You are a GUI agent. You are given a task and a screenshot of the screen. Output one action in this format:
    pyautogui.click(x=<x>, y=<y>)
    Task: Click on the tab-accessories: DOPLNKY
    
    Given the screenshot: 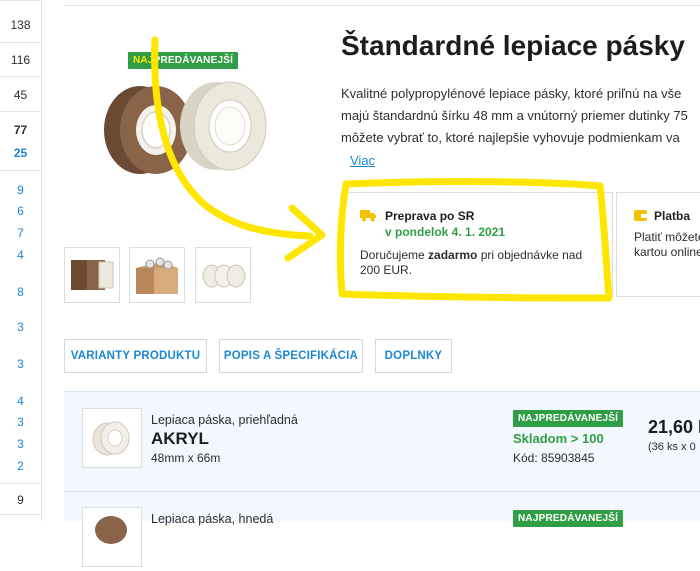 What is the action you would take?
    pyautogui.click(x=413, y=356)
    